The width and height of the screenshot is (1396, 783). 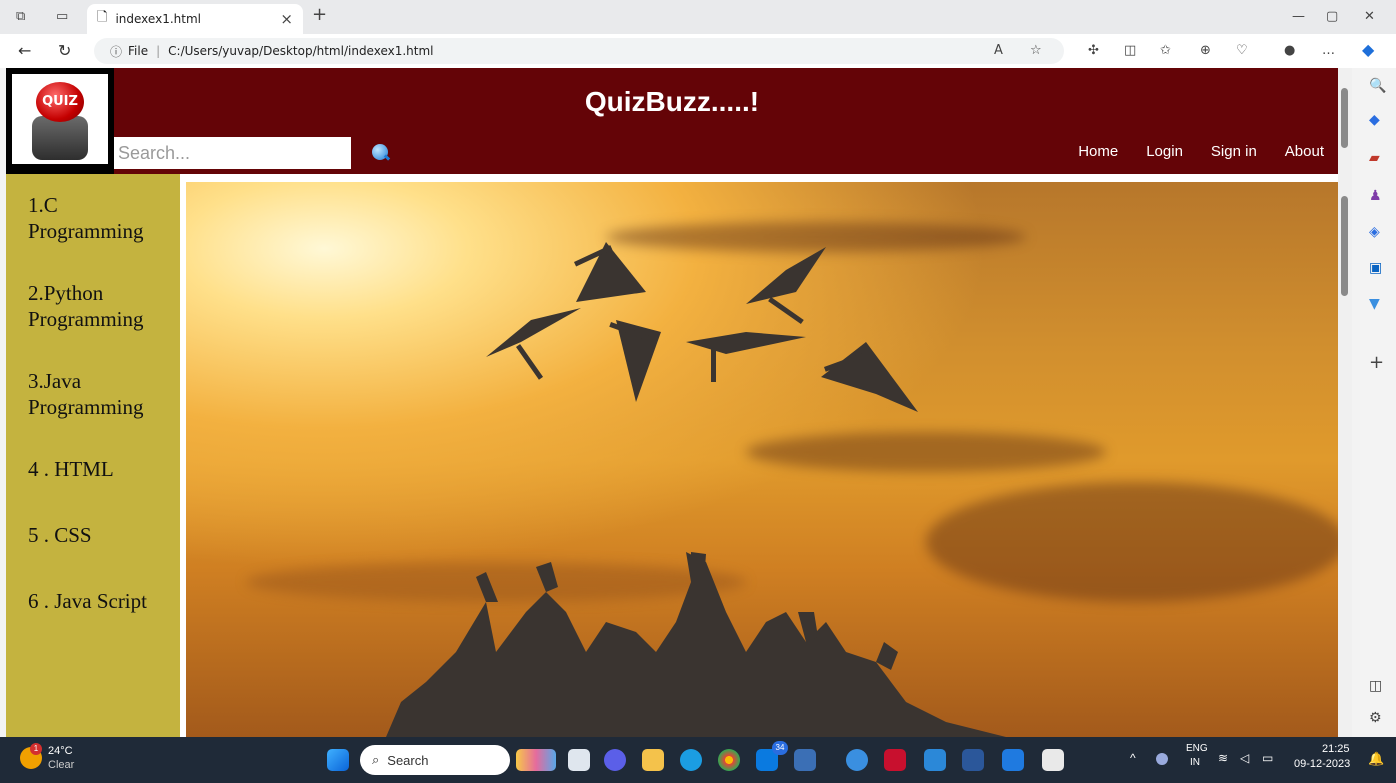 I want to click on edge-sidebar: 🔍 ◆ ▰ ♟ ◈ ▣ ▼ + ◫ ⚙, so click(x=1376, y=402).